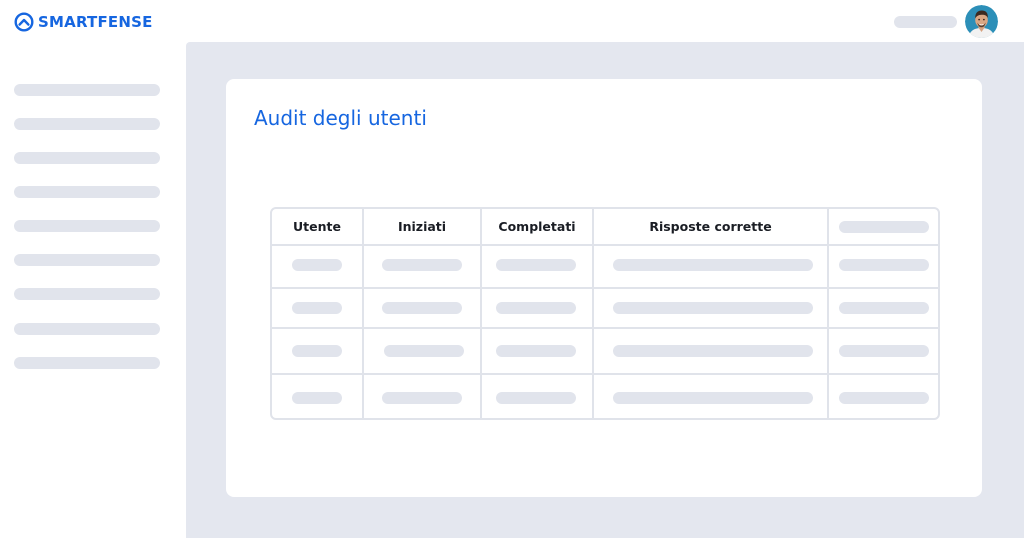 This screenshot has height=538, width=1024. Describe the element at coordinates (317, 226) in the screenshot. I see `column-header-utente: Utente` at that location.